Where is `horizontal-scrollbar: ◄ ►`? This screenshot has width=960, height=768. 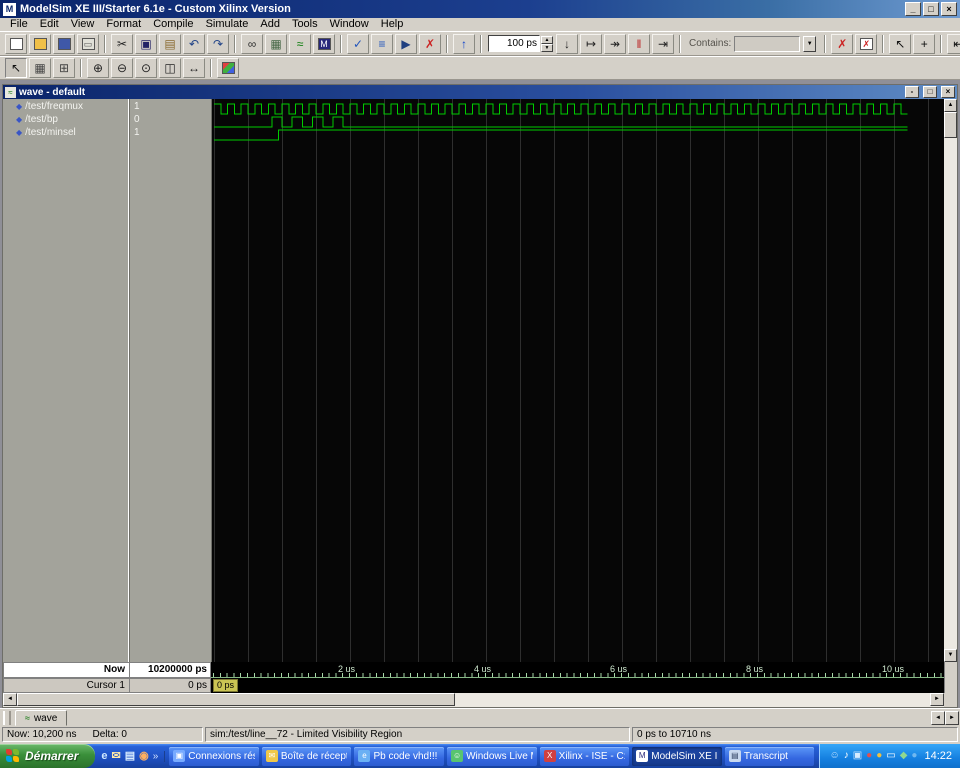
horizontal-scrollbar: ◄ ► is located at coordinates (473, 700).